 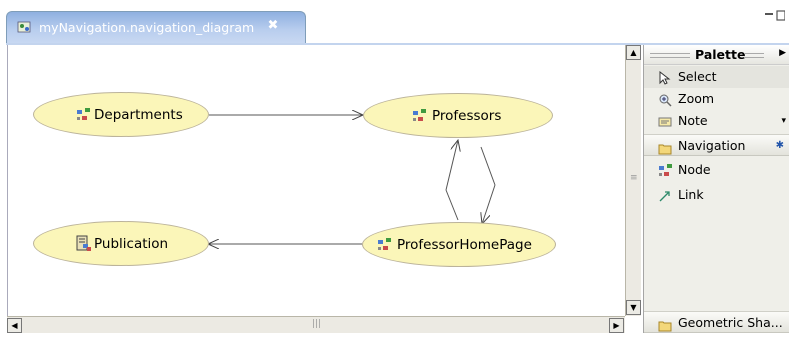 What do you see at coordinates (147, 27) in the screenshot?
I see `editor-tab-title: myNavigation.navigation_diagram` at bounding box center [147, 27].